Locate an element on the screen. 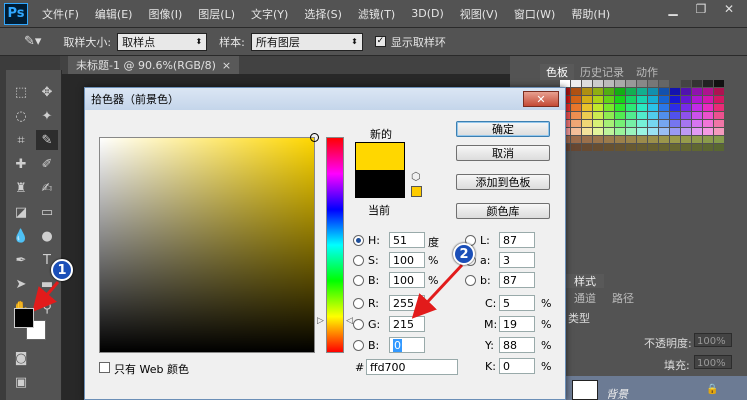 Image resolution: width=747 pixels, height=400 pixels. show-ring-checkbox: ✓ is located at coordinates (380, 41).